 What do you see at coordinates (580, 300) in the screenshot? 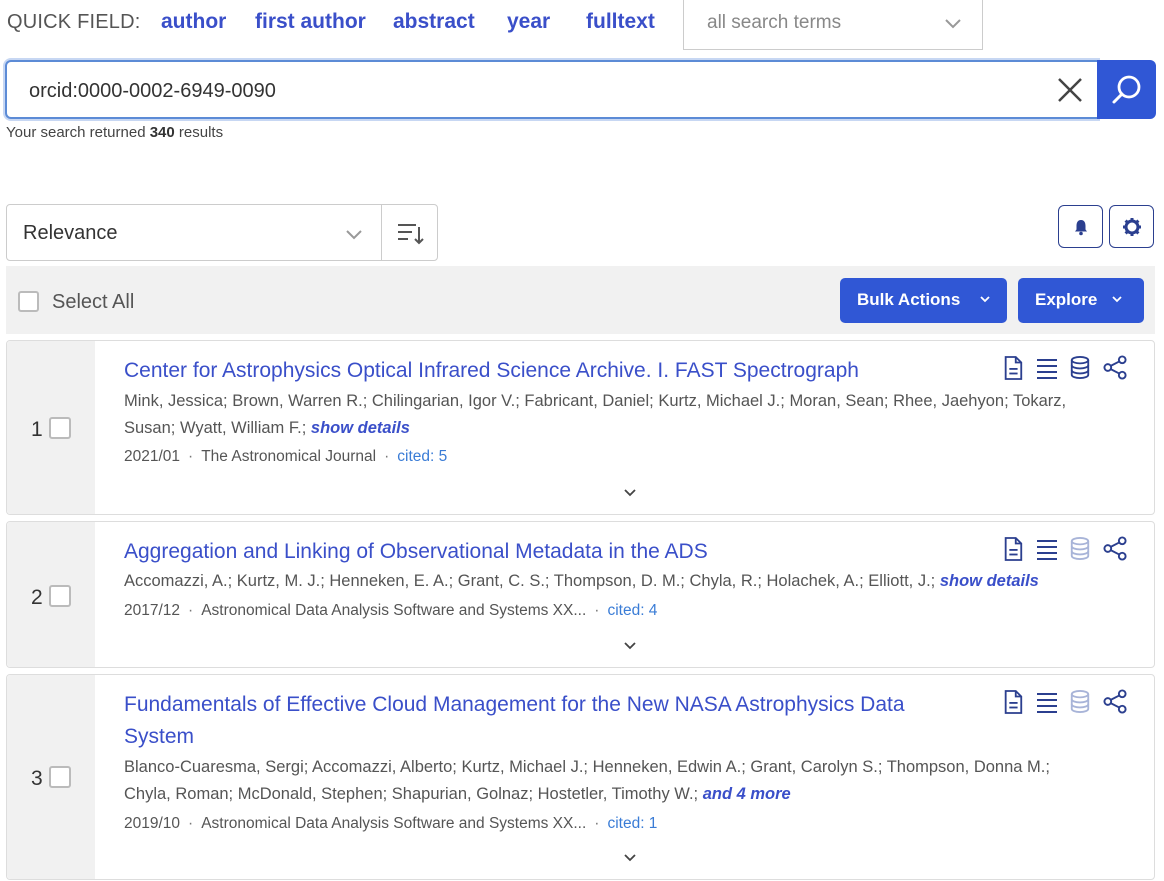
I see `results-toolbar: Select All Bulk Actions Explore` at bounding box center [580, 300].